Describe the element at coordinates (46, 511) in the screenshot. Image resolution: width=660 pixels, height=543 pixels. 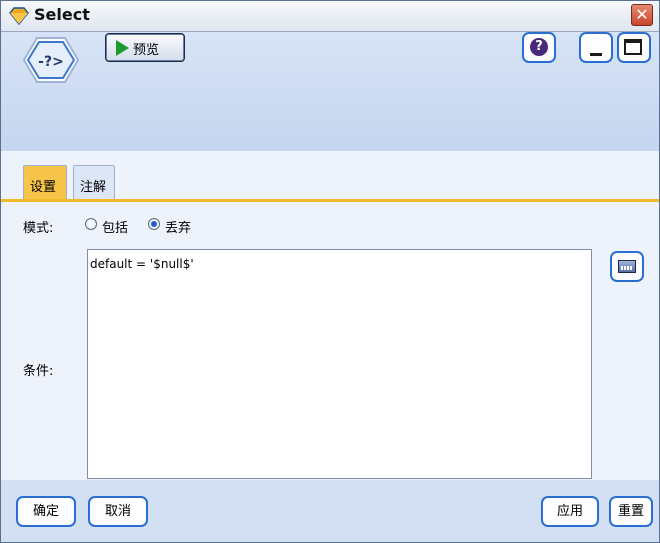
I see `ok-button: 确定` at that location.